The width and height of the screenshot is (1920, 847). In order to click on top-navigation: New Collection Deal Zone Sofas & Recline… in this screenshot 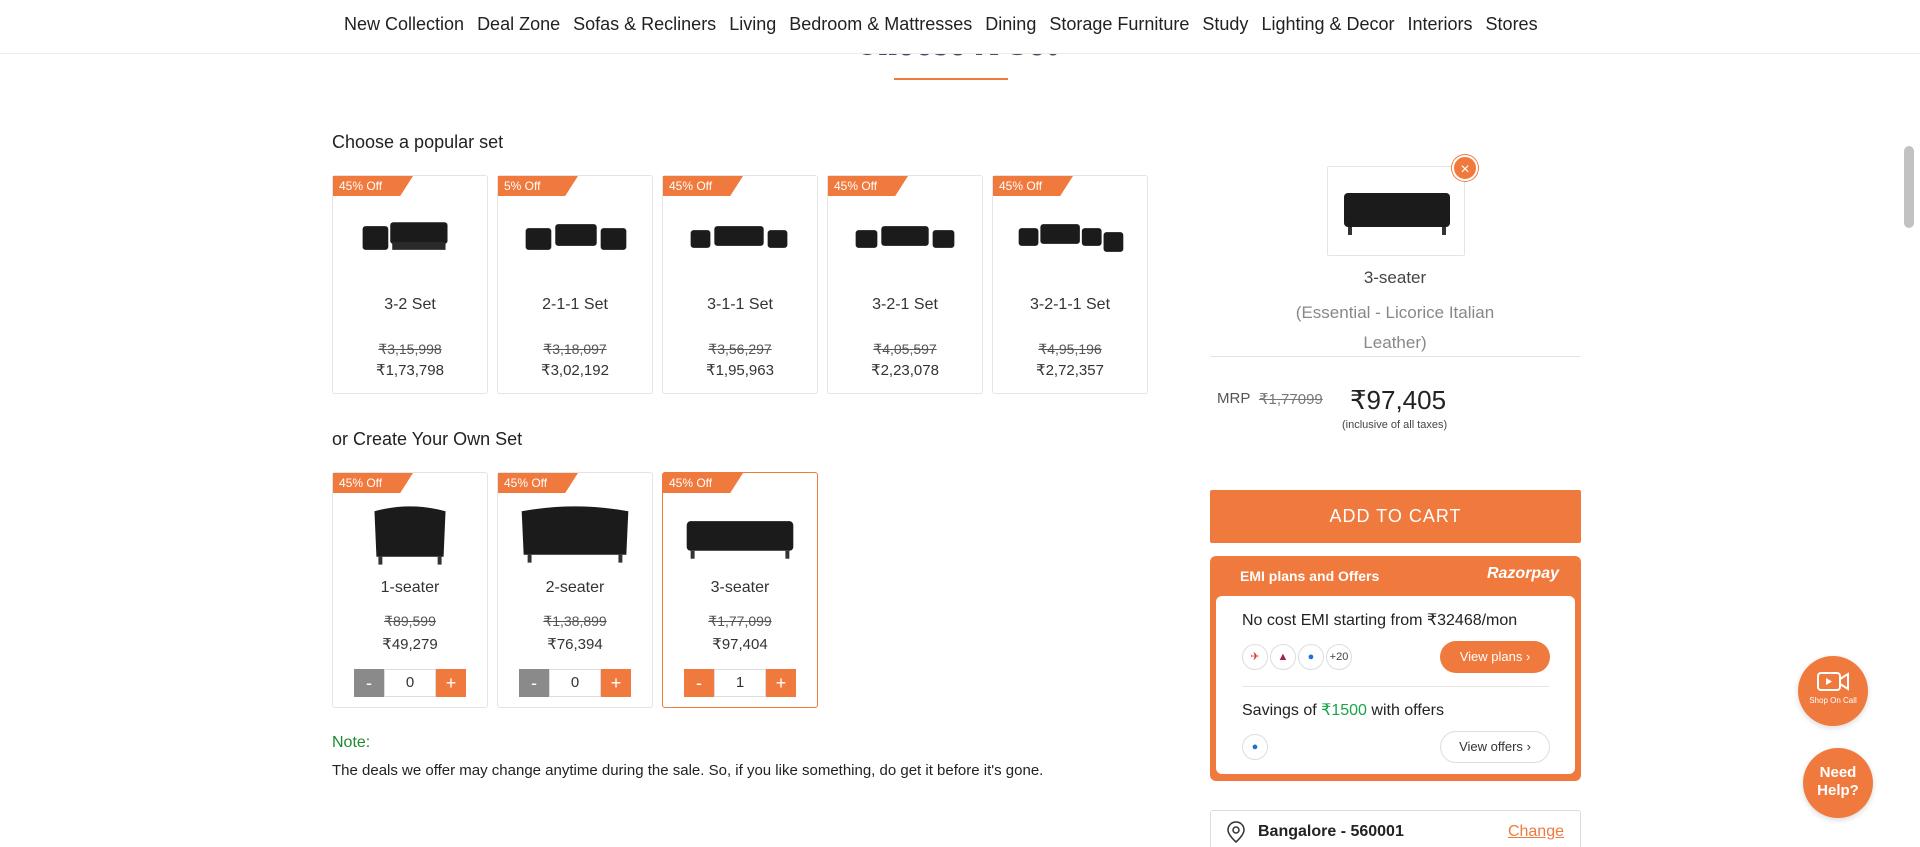, I will do `click(960, 27)`.